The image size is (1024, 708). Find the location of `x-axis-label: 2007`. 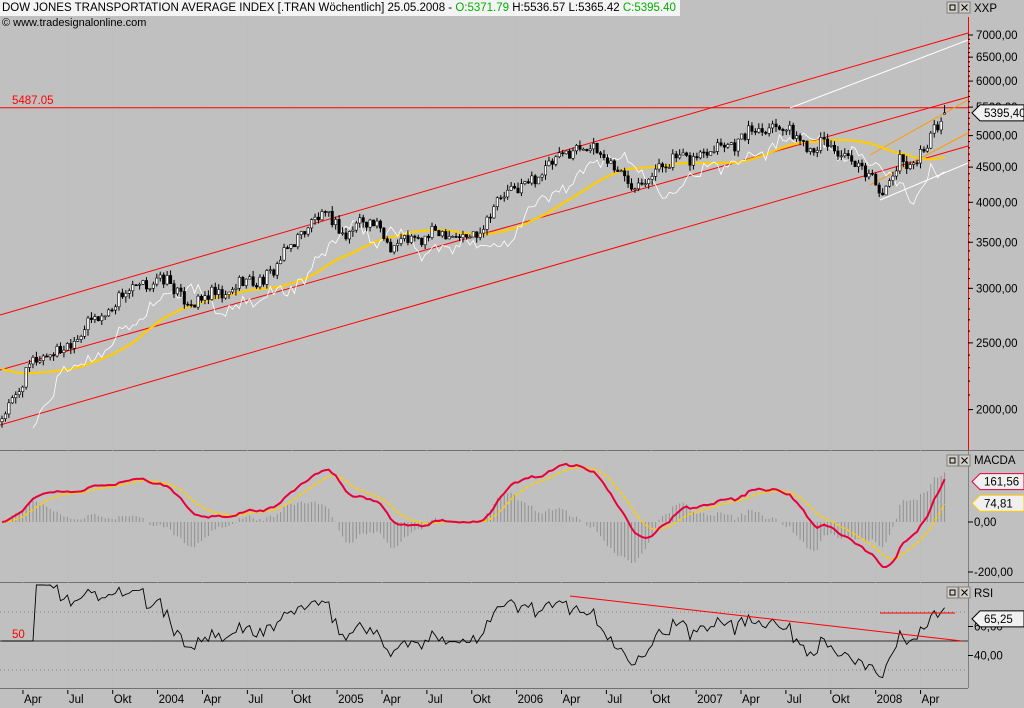

x-axis-label: 2007 is located at coordinates (710, 700).